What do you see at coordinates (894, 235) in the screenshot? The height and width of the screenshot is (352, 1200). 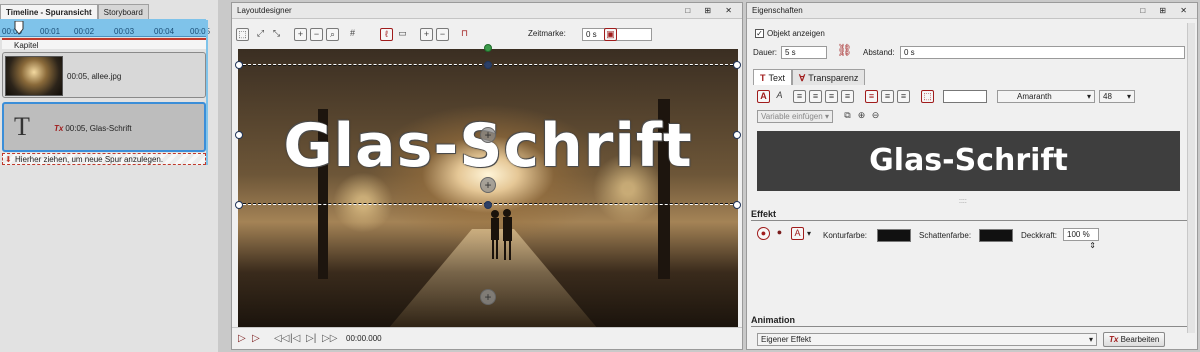 I see `konturfarbe-swatch` at bounding box center [894, 235].